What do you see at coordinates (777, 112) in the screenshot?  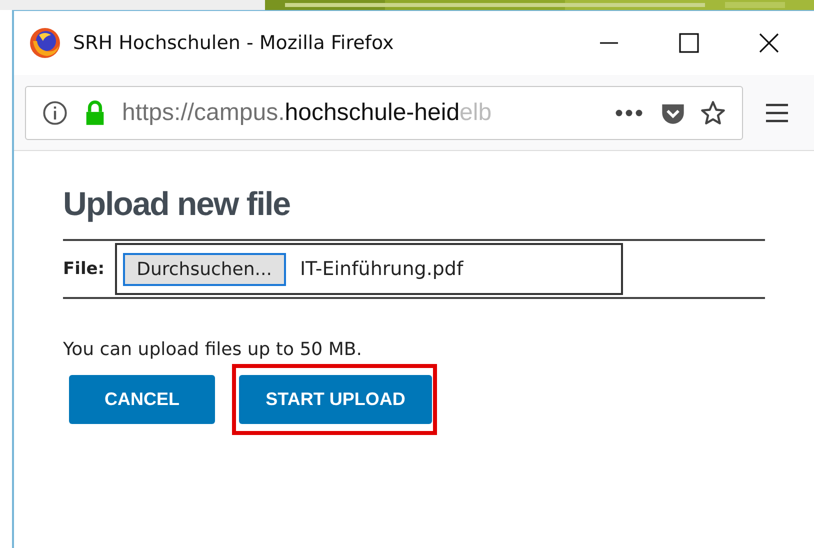 I see `menu-icon` at bounding box center [777, 112].